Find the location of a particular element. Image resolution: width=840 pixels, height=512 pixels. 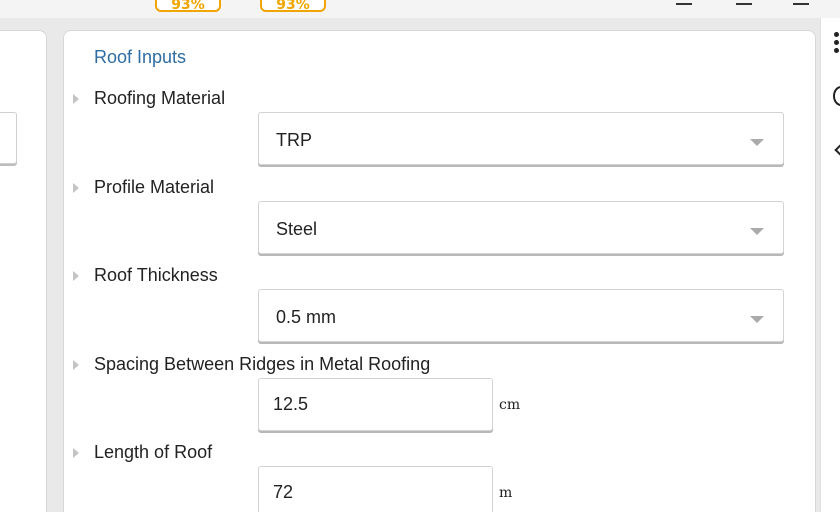

roof-thickness-select: 0.5 mm is located at coordinates (521, 315).